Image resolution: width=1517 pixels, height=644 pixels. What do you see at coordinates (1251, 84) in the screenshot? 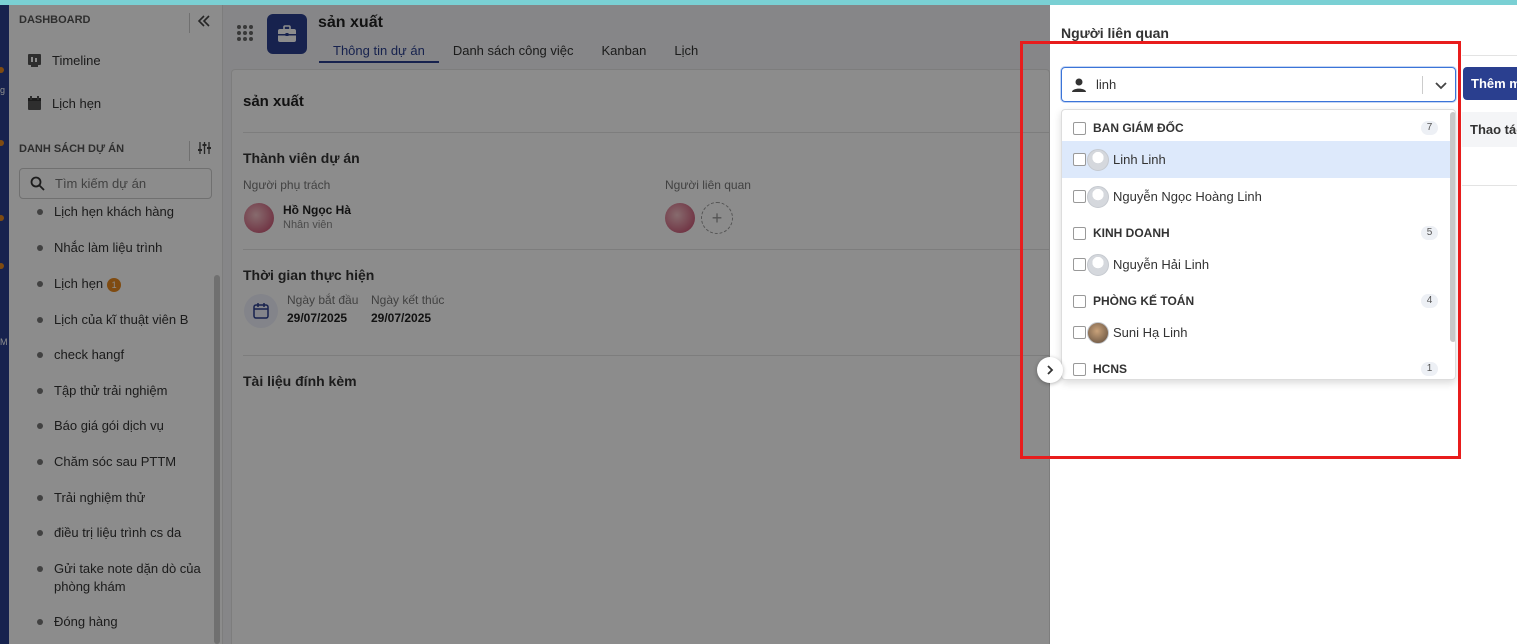
I see `member-search-input` at bounding box center [1251, 84].